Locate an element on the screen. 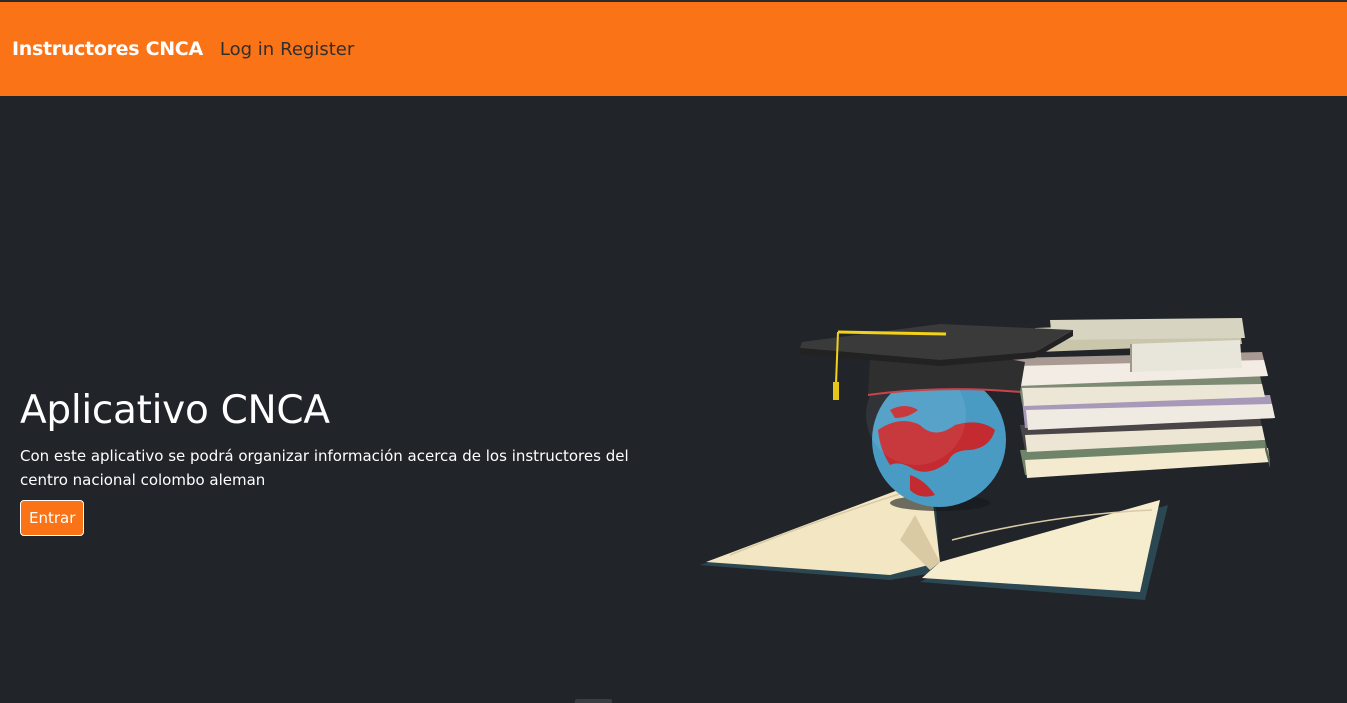  navbar: Instructores CNCA Log in Register is located at coordinates (673, 49).